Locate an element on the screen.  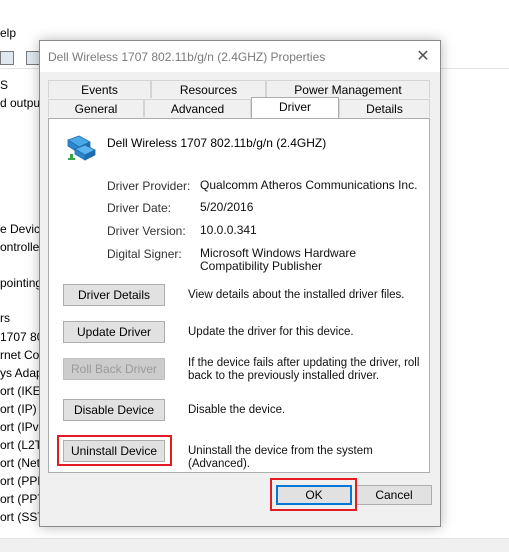
tab-advanced: Advanced is located at coordinates (197, 108).